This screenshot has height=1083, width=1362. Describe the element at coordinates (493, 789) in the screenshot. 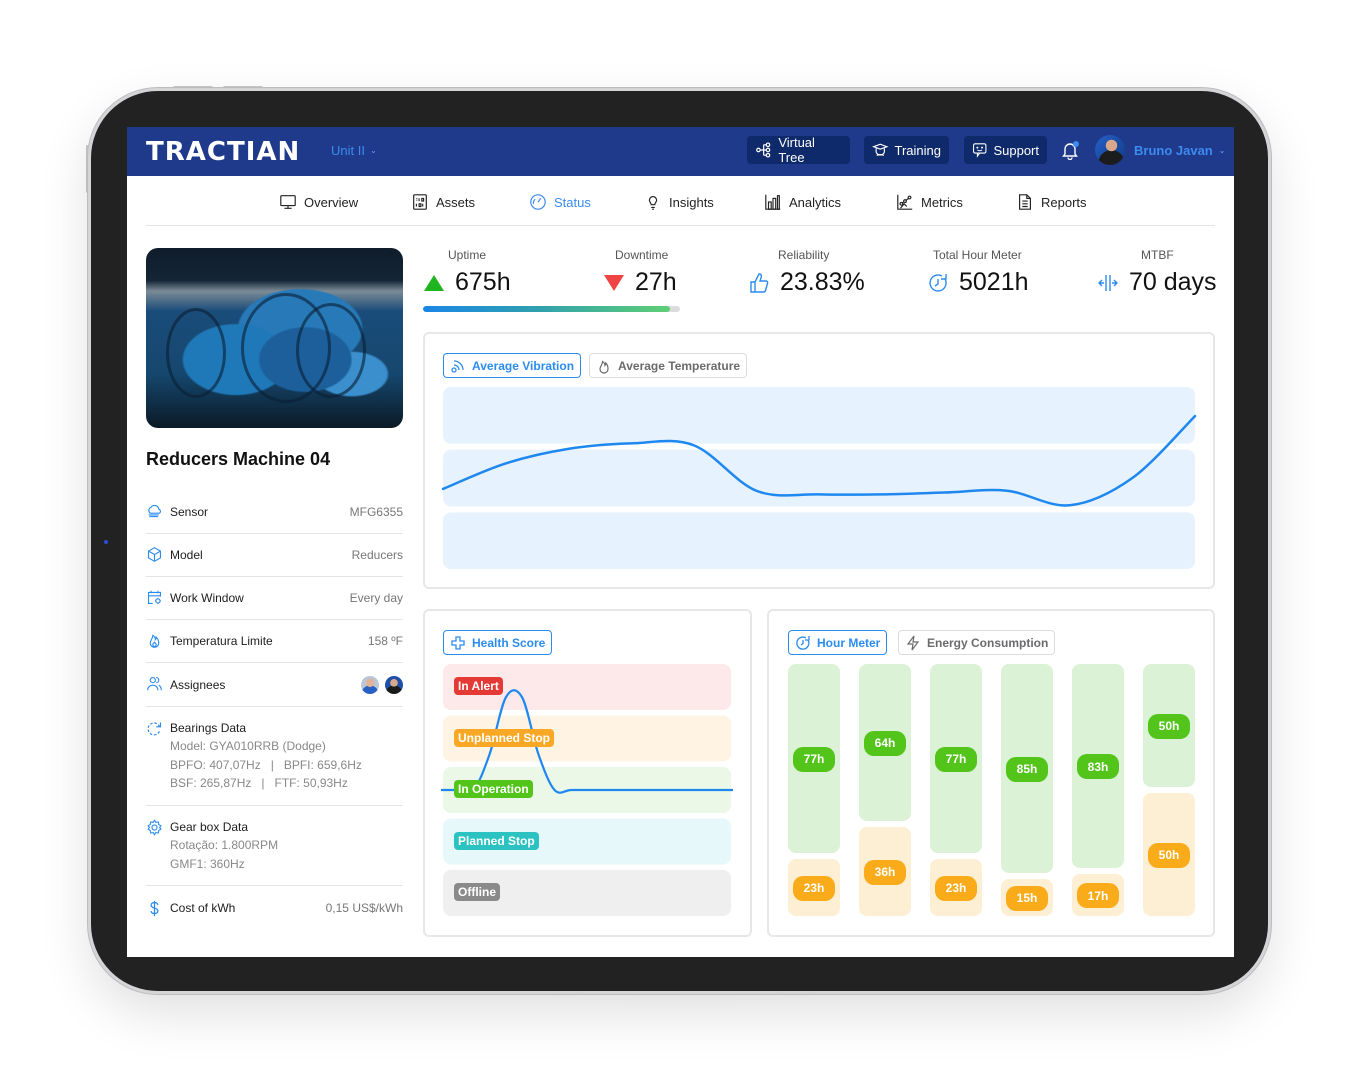

I see `health-state-label: In Operation` at that location.